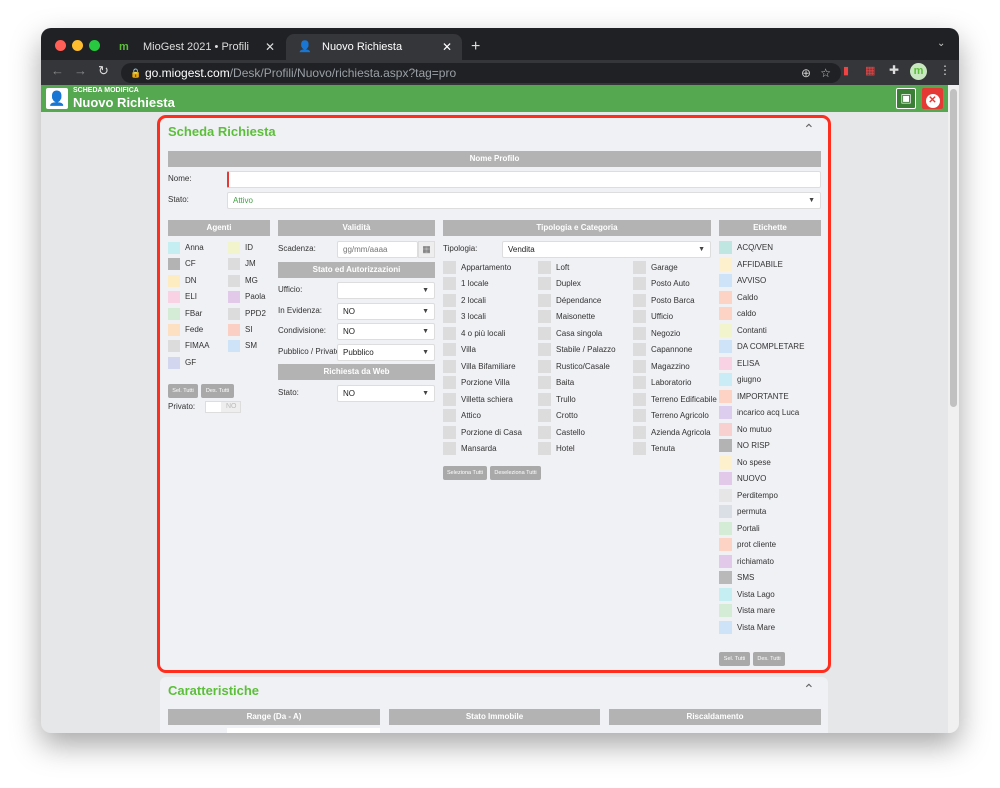 This screenshot has height=788, width=1000. What do you see at coordinates (770, 429) in the screenshot?
I see `etichetta-item: No mutuo` at bounding box center [770, 429].